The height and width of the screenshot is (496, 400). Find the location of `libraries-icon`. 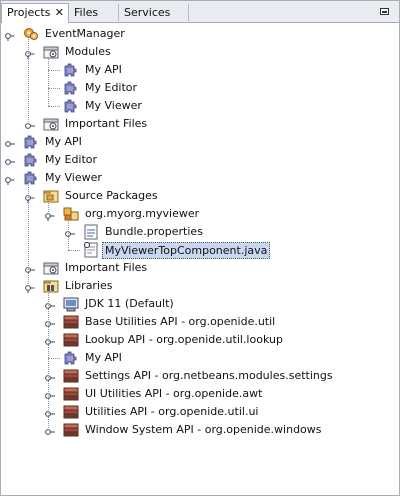

libraries-icon is located at coordinates (51, 286).